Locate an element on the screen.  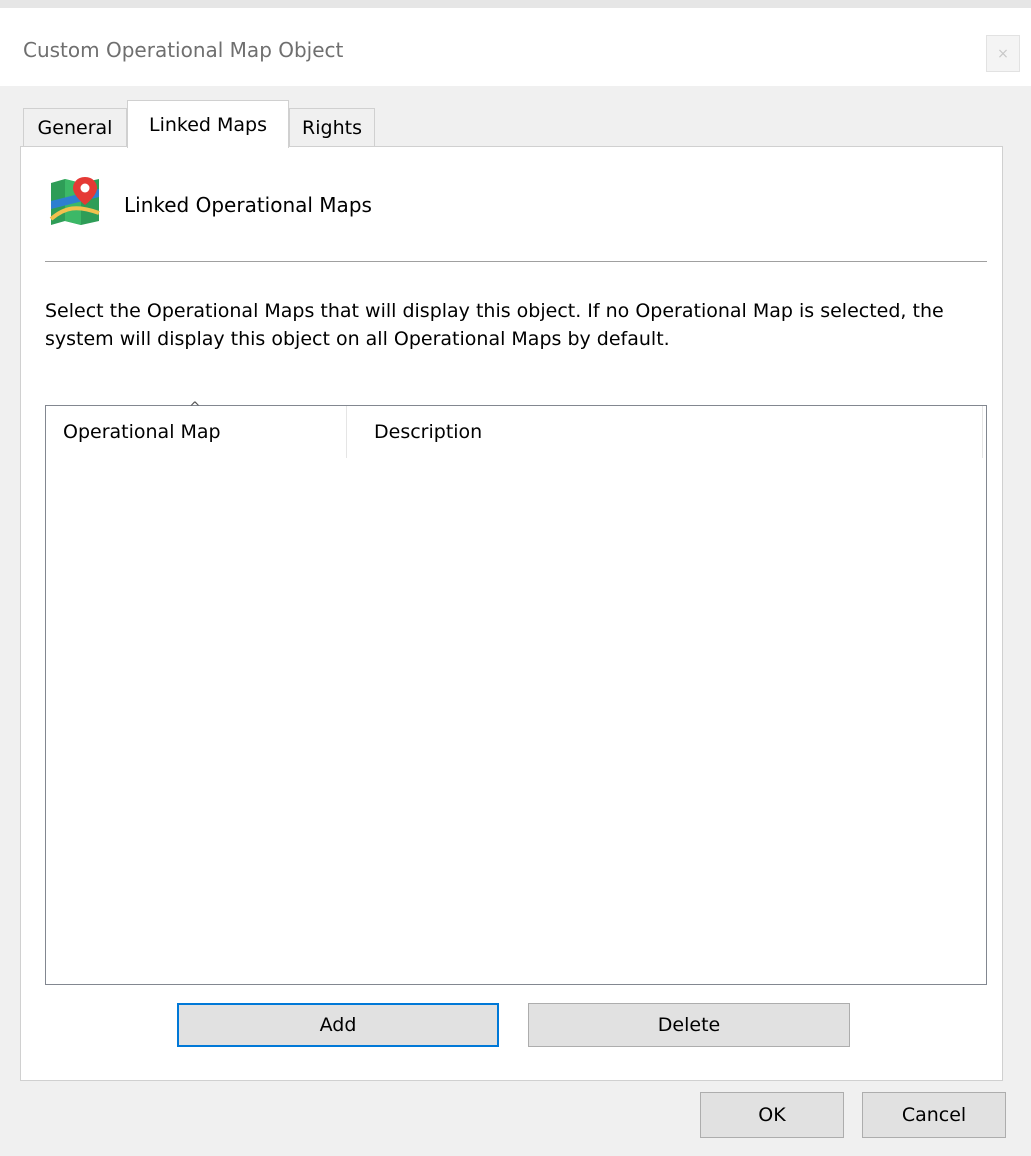
map-pin-icon is located at coordinates (76, 201).